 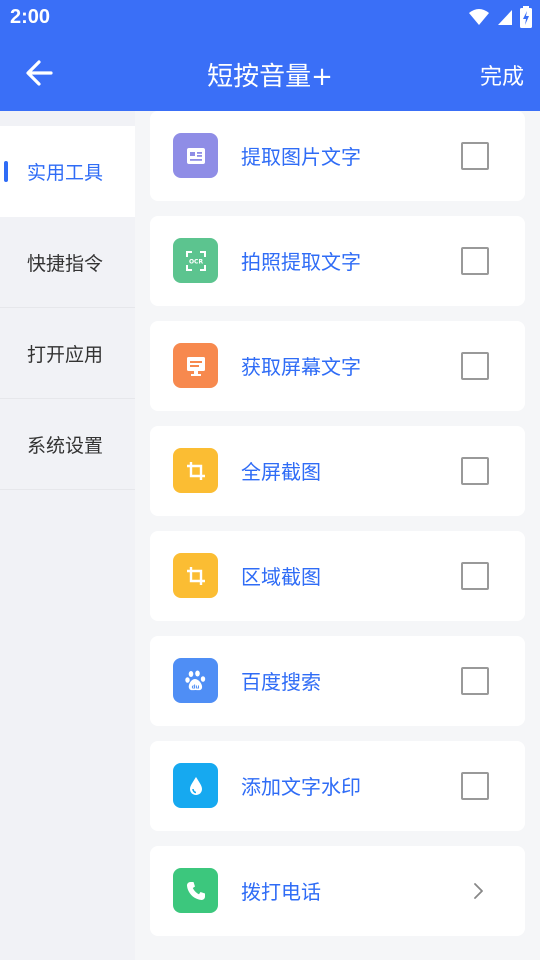 I want to click on tool-item-phone-call: 拨打电话, so click(x=337, y=891).